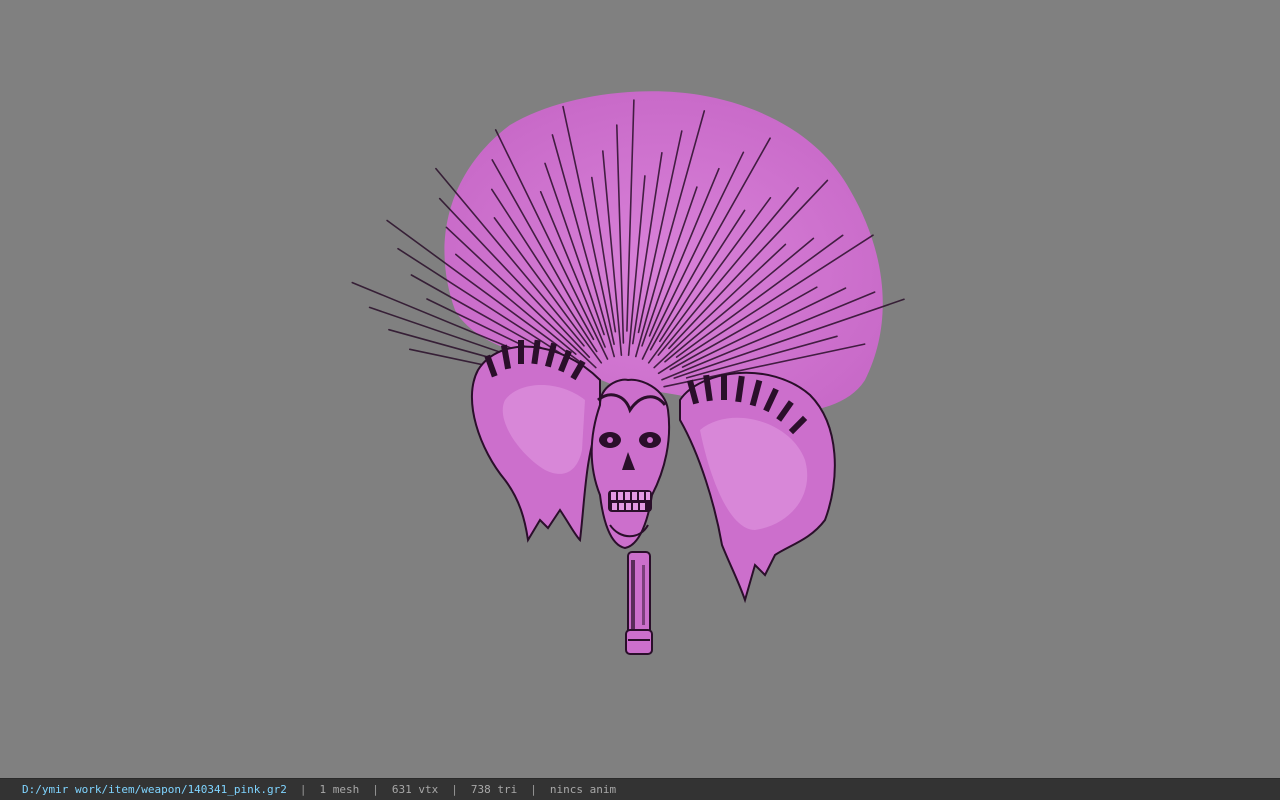 This screenshot has width=1280, height=800. I want to click on vertex-count: 631 vtx, so click(415, 789).